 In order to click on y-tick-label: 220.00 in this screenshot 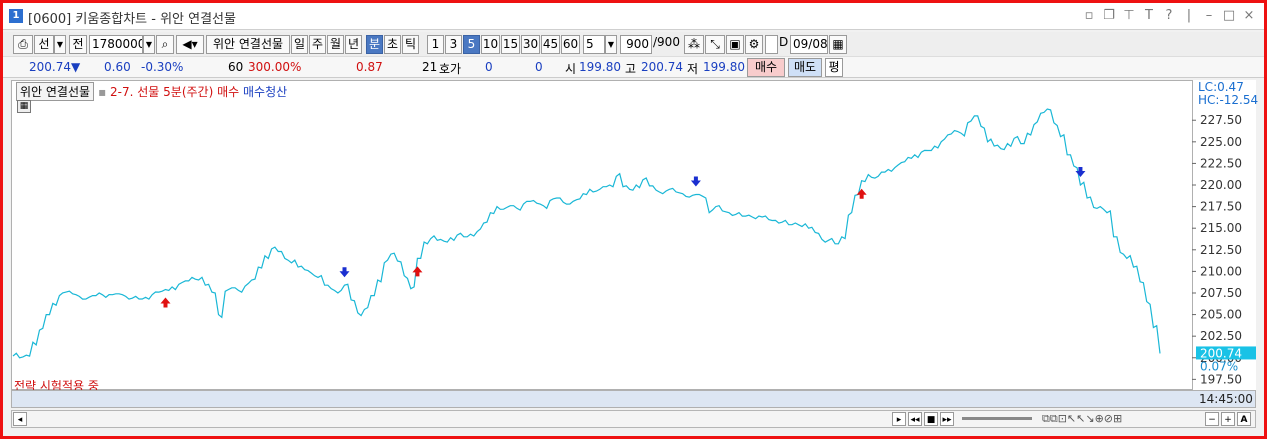, I will do `click(1221, 185)`.